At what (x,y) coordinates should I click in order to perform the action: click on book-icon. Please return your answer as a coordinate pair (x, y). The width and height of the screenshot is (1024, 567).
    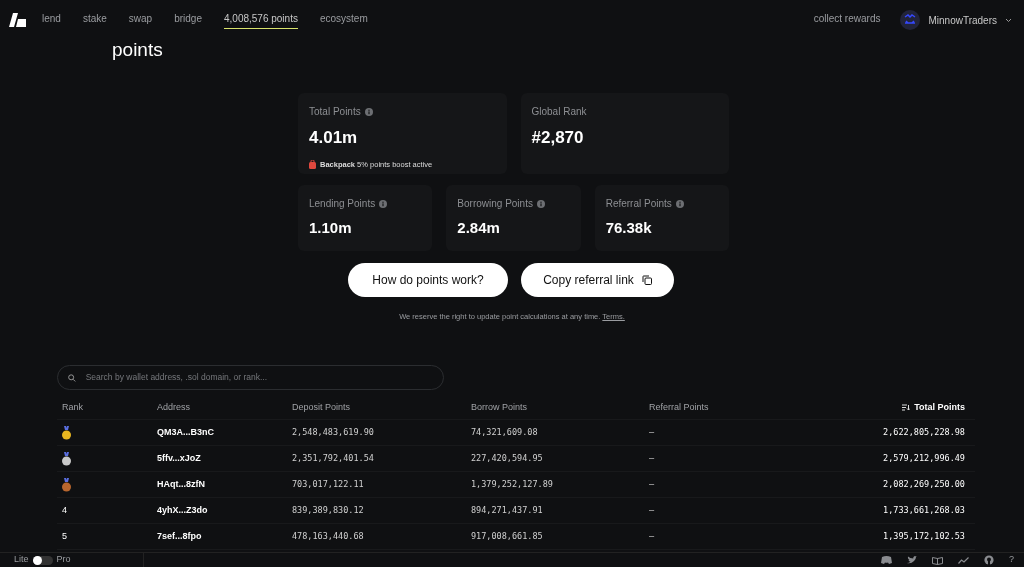
    Looking at the image, I should click on (937, 560).